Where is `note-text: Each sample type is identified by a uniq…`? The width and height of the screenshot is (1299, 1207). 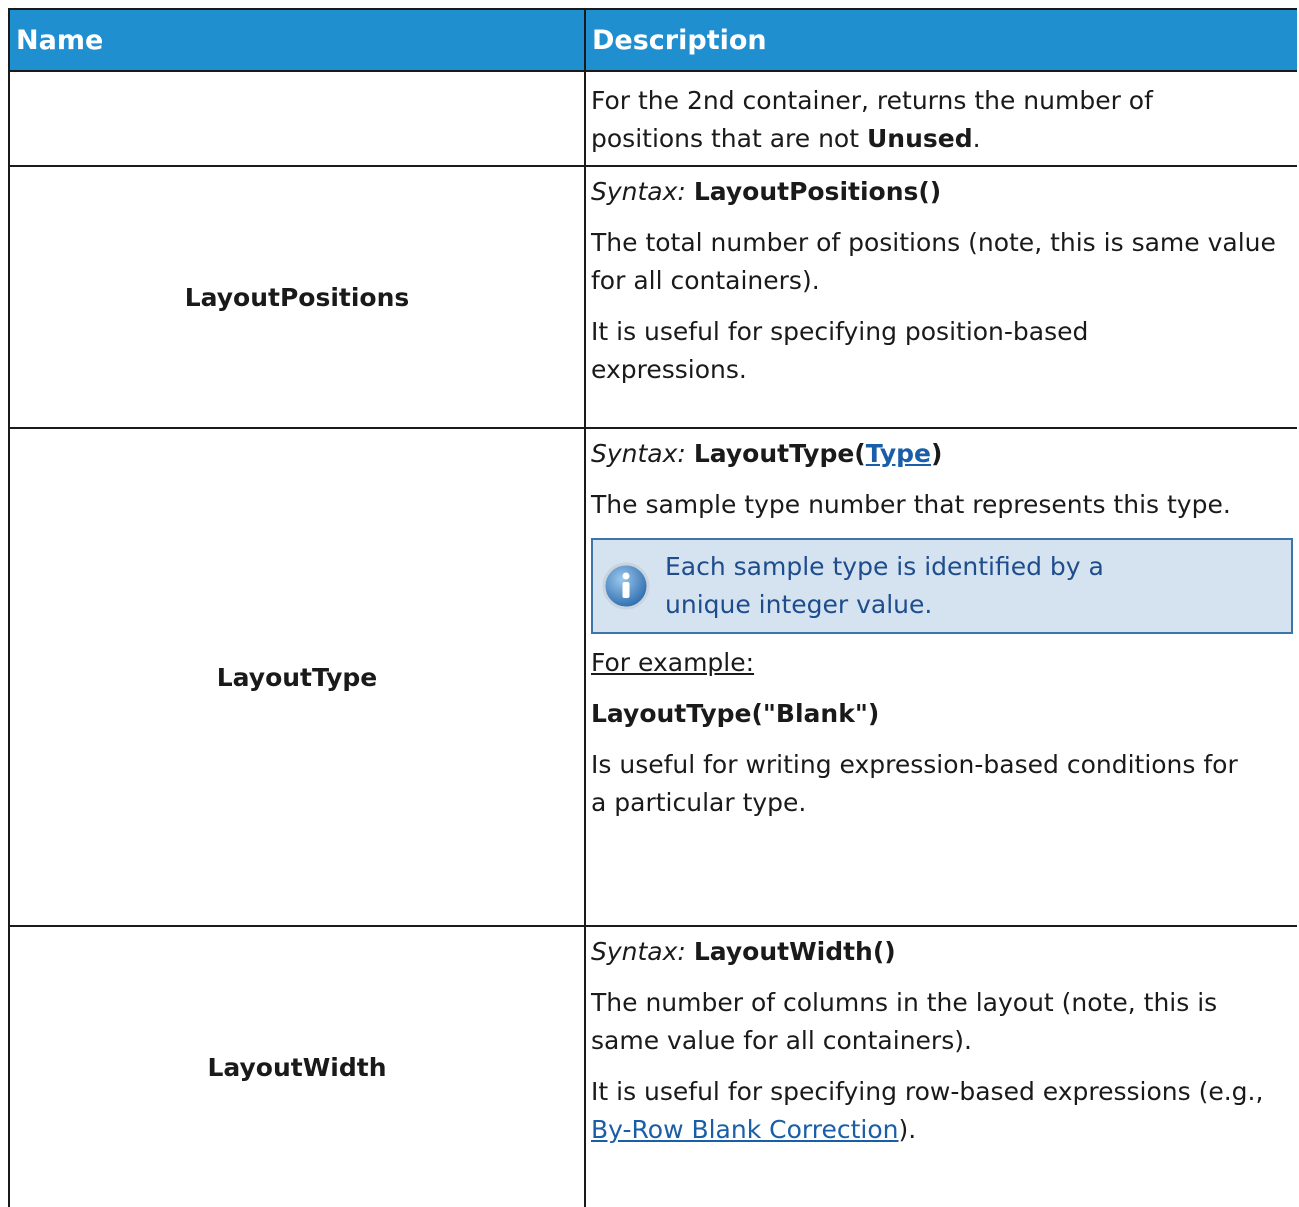
note-text: Each sample type is identified by a uniq… is located at coordinates (884, 585).